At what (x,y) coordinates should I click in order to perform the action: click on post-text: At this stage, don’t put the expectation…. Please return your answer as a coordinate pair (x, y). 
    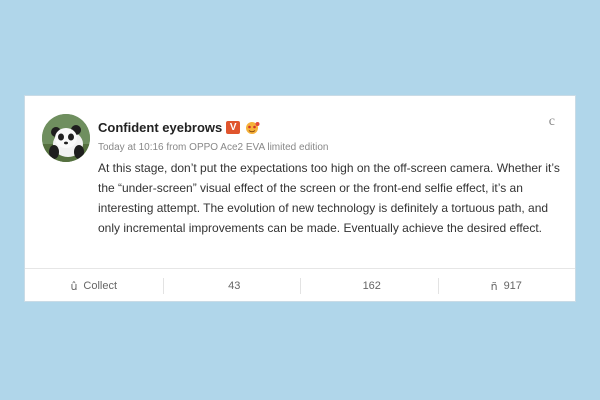
    Looking at the image, I should click on (329, 198).